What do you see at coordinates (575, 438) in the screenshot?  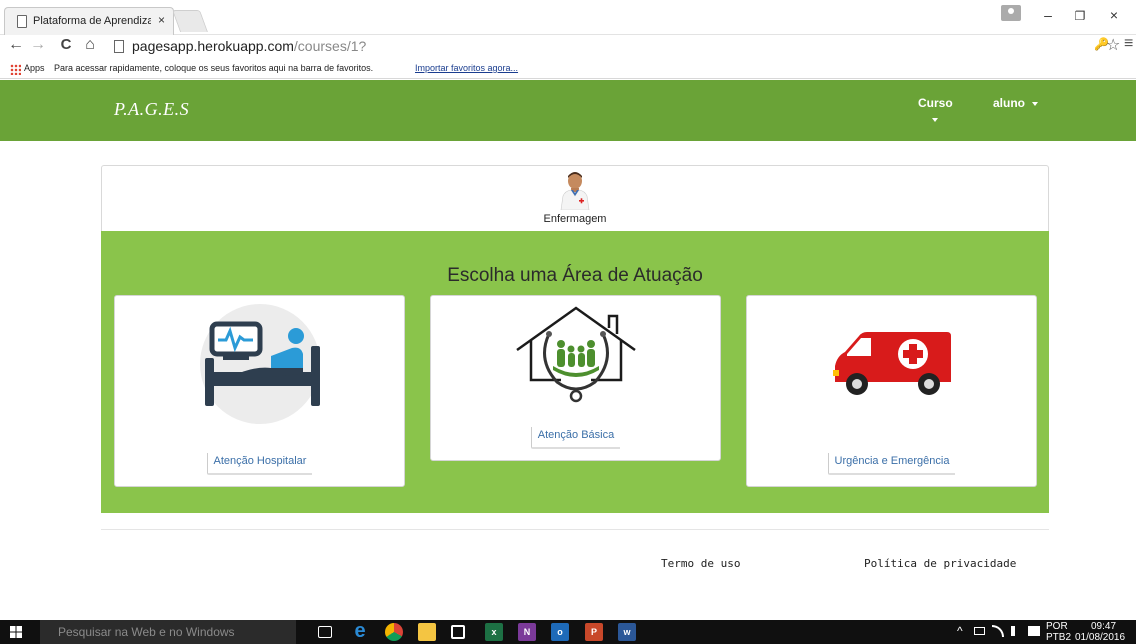 I see `area-label-basica: Atenção Básica` at bounding box center [575, 438].